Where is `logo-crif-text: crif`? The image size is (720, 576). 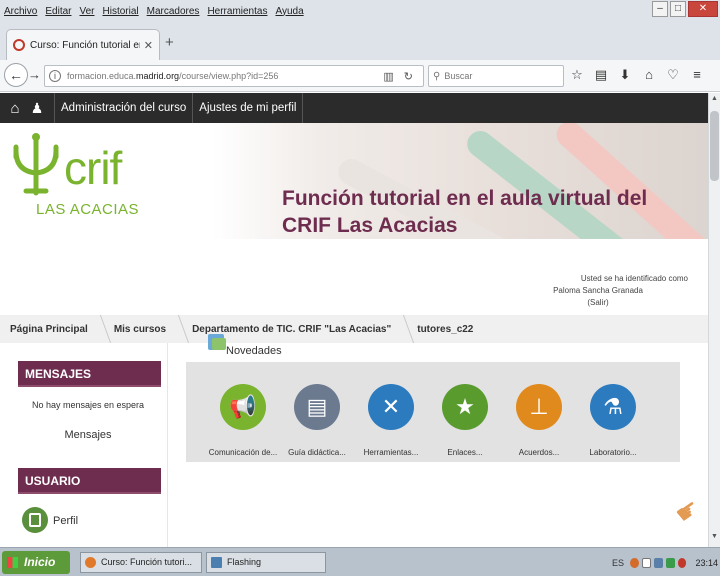
logo-crif-text: crif is located at coordinates (93, 168).